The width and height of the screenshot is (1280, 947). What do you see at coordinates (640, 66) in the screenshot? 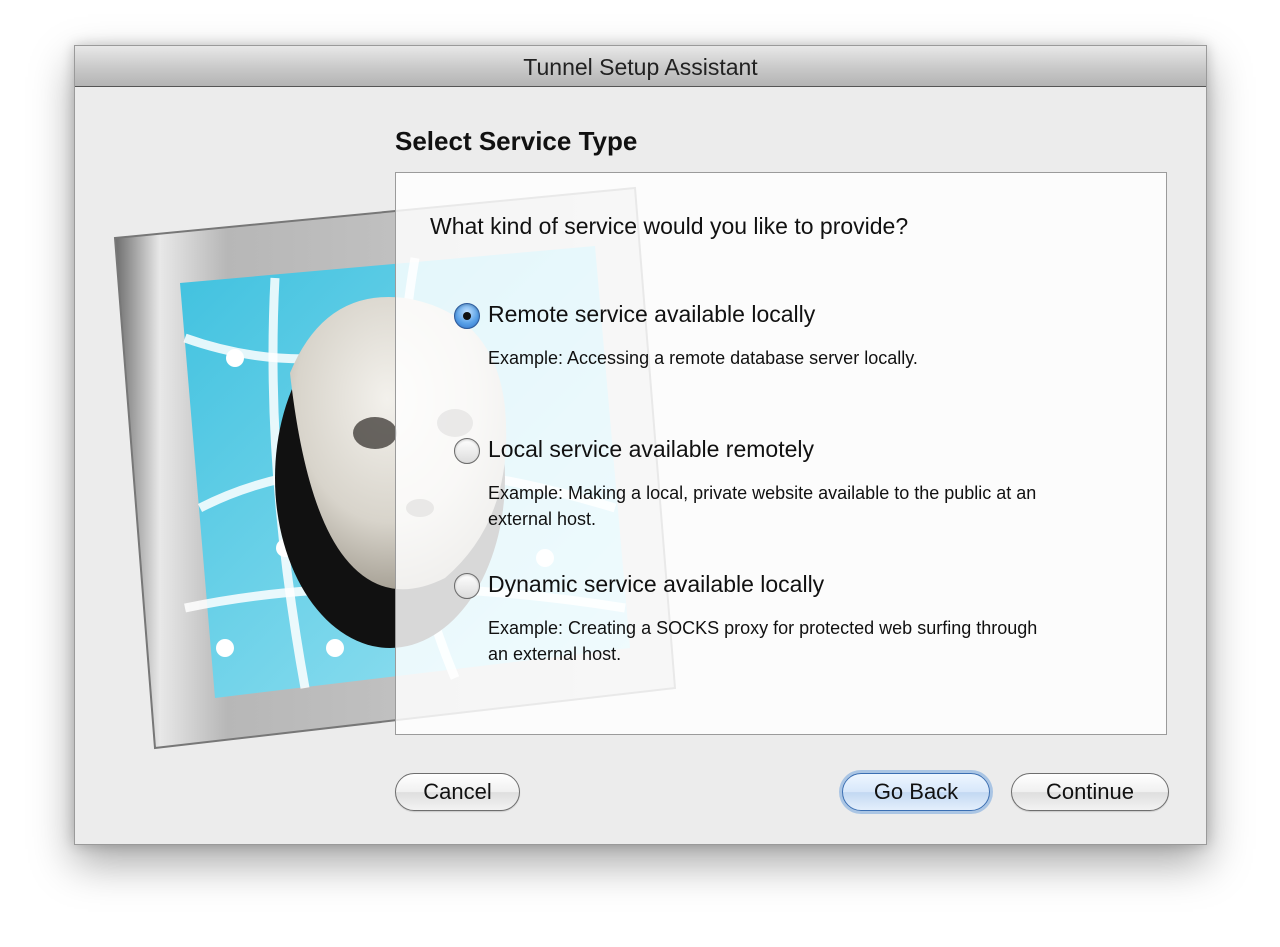
I see `window-title: Tunnel Setup Assistant` at bounding box center [640, 66].